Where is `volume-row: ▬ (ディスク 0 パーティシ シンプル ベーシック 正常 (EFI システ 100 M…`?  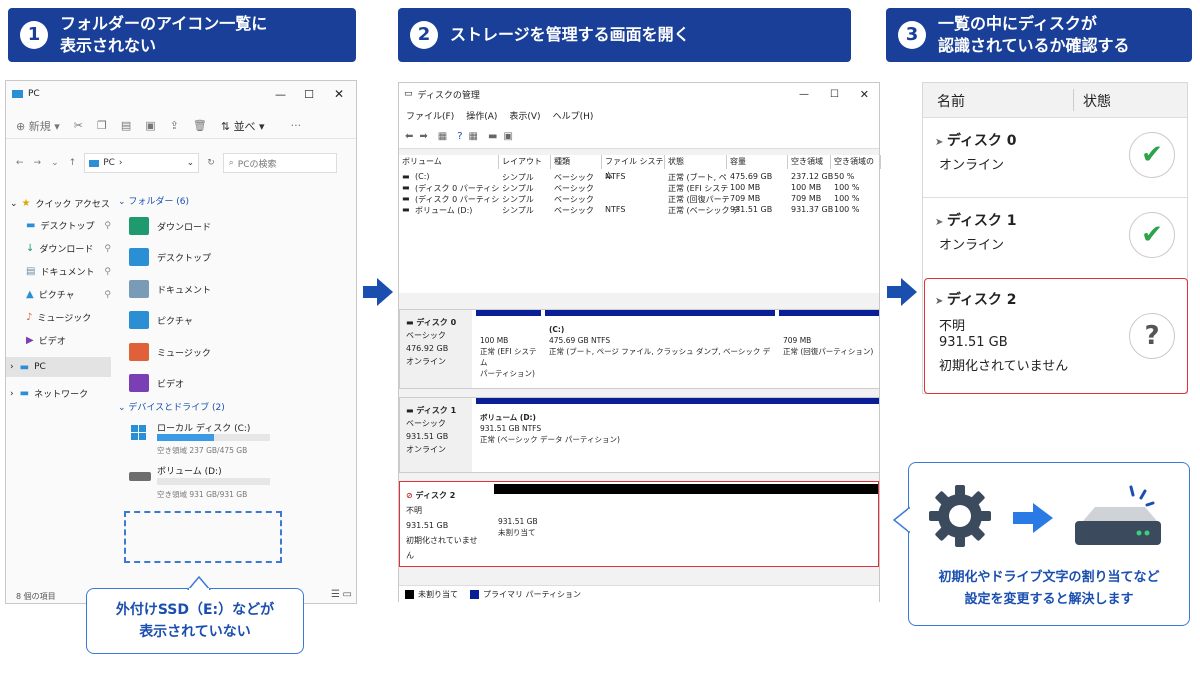 volume-row: ▬ (ディスク 0 パーティシ シンプル ベーシック 正常 (EFI システ 100 M… is located at coordinates (639, 188).